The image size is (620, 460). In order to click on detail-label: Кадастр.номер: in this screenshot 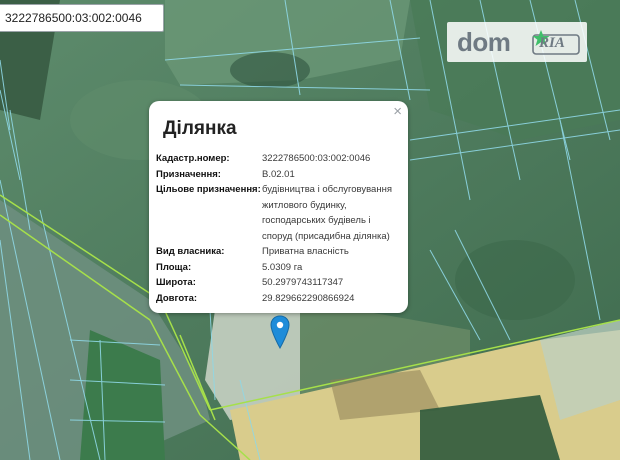, I will do `click(193, 158)`.